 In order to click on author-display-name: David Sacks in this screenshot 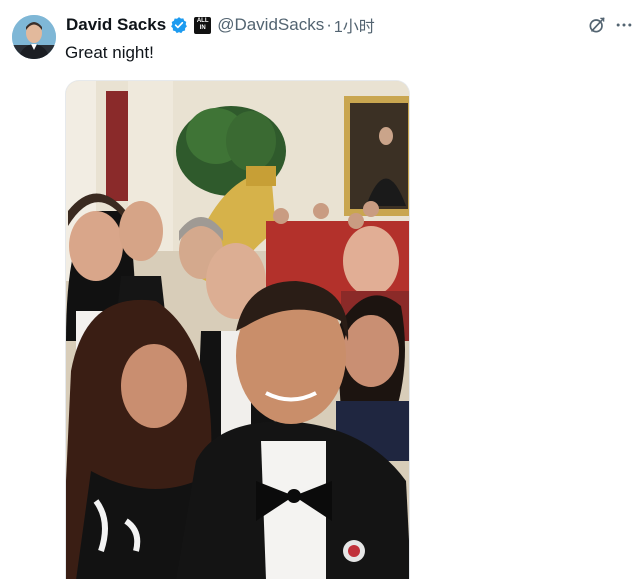, I will do `click(116, 25)`.